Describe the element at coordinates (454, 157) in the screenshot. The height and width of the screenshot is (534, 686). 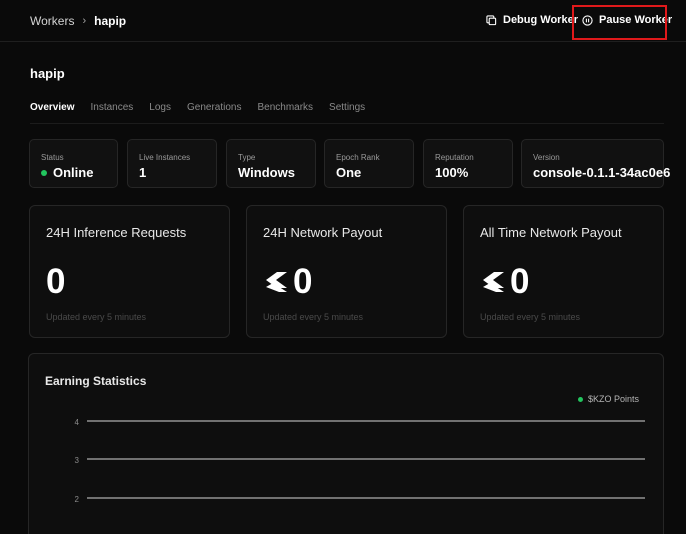
I see `stat-label: Reputation` at that location.